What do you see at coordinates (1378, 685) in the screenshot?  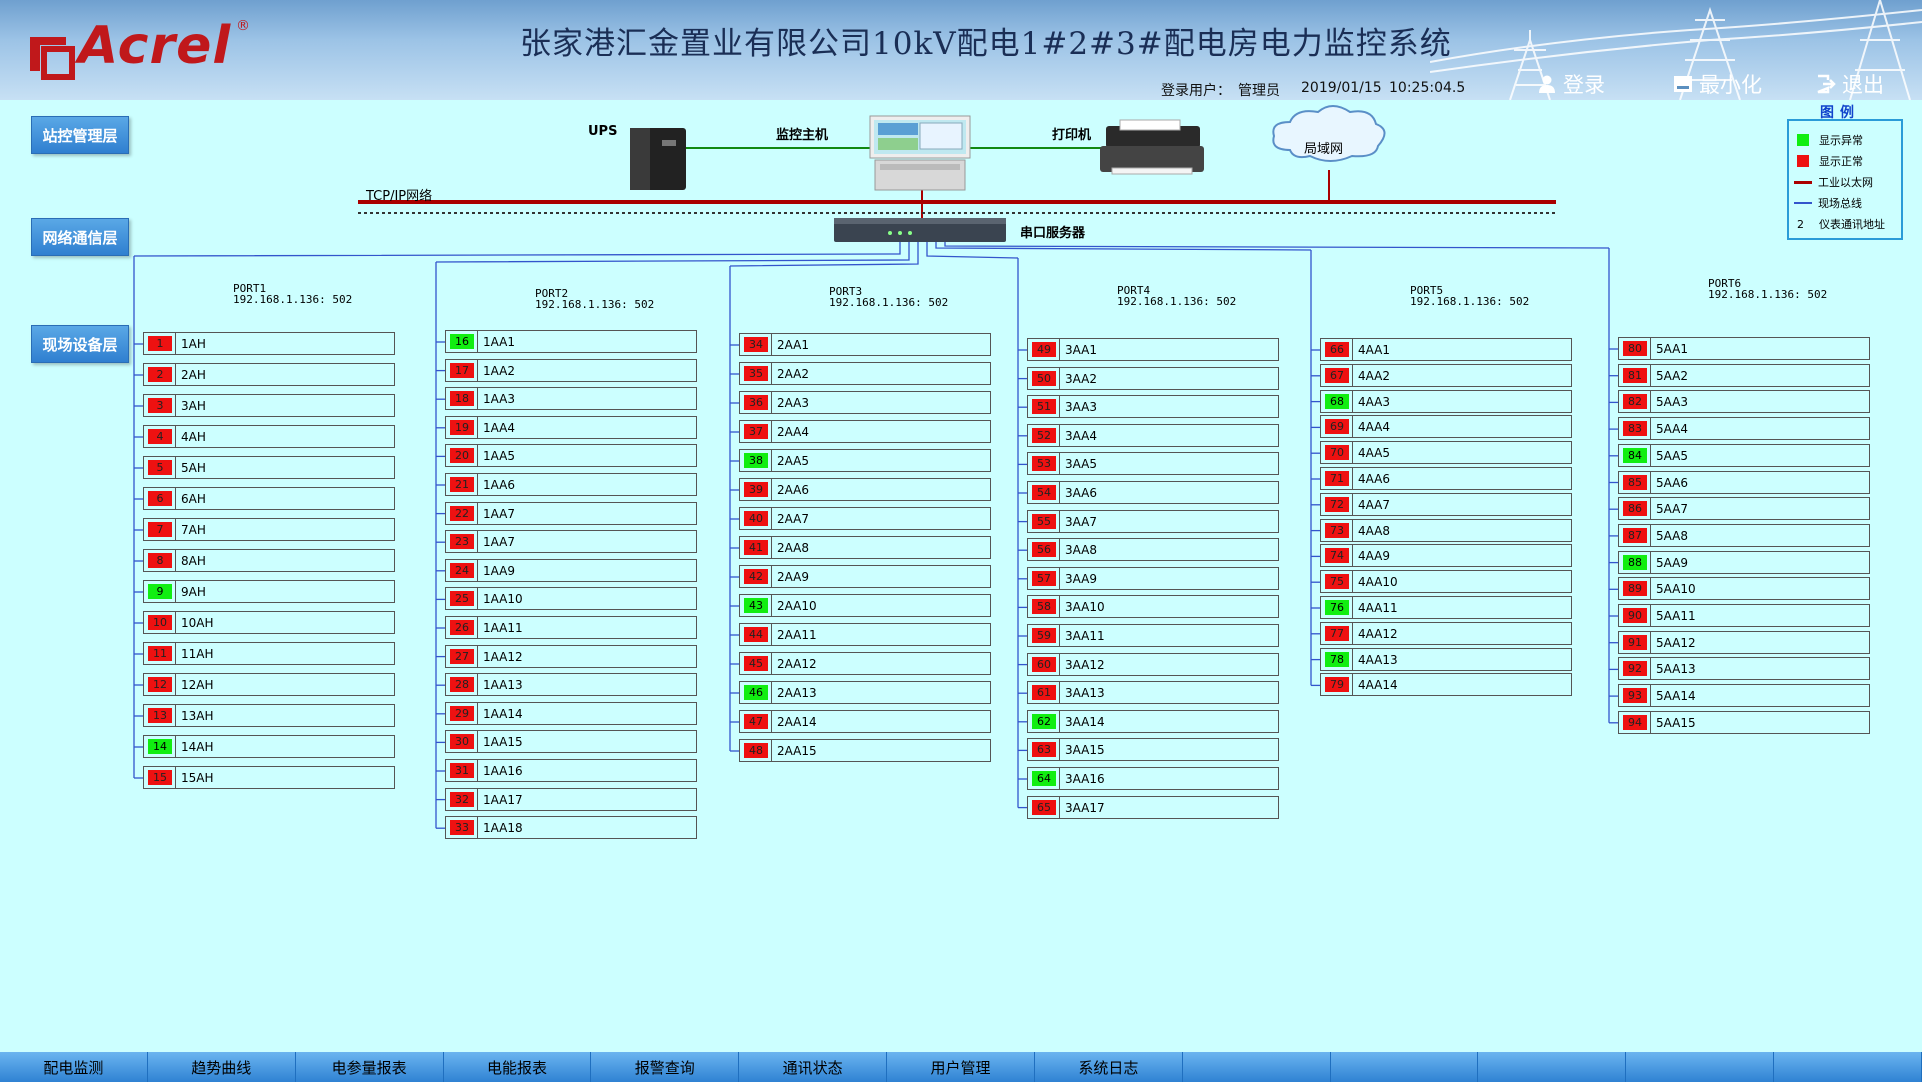 I see `device-name: 4AA14` at bounding box center [1378, 685].